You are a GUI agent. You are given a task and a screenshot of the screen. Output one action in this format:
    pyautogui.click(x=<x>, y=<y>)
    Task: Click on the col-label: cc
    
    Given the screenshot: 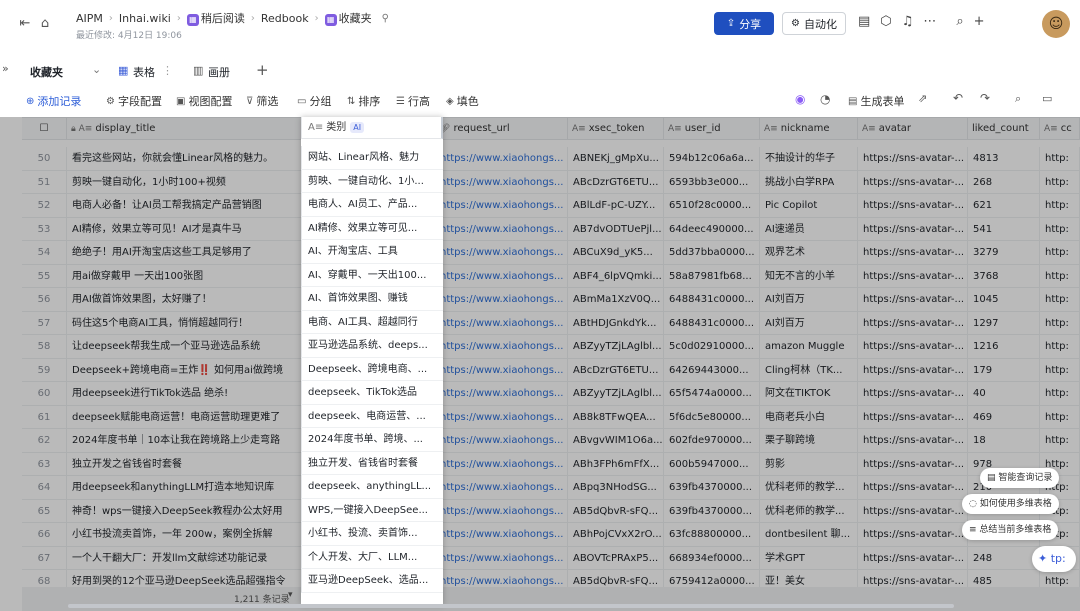 What is the action you would take?
    pyautogui.click(x=1066, y=128)
    